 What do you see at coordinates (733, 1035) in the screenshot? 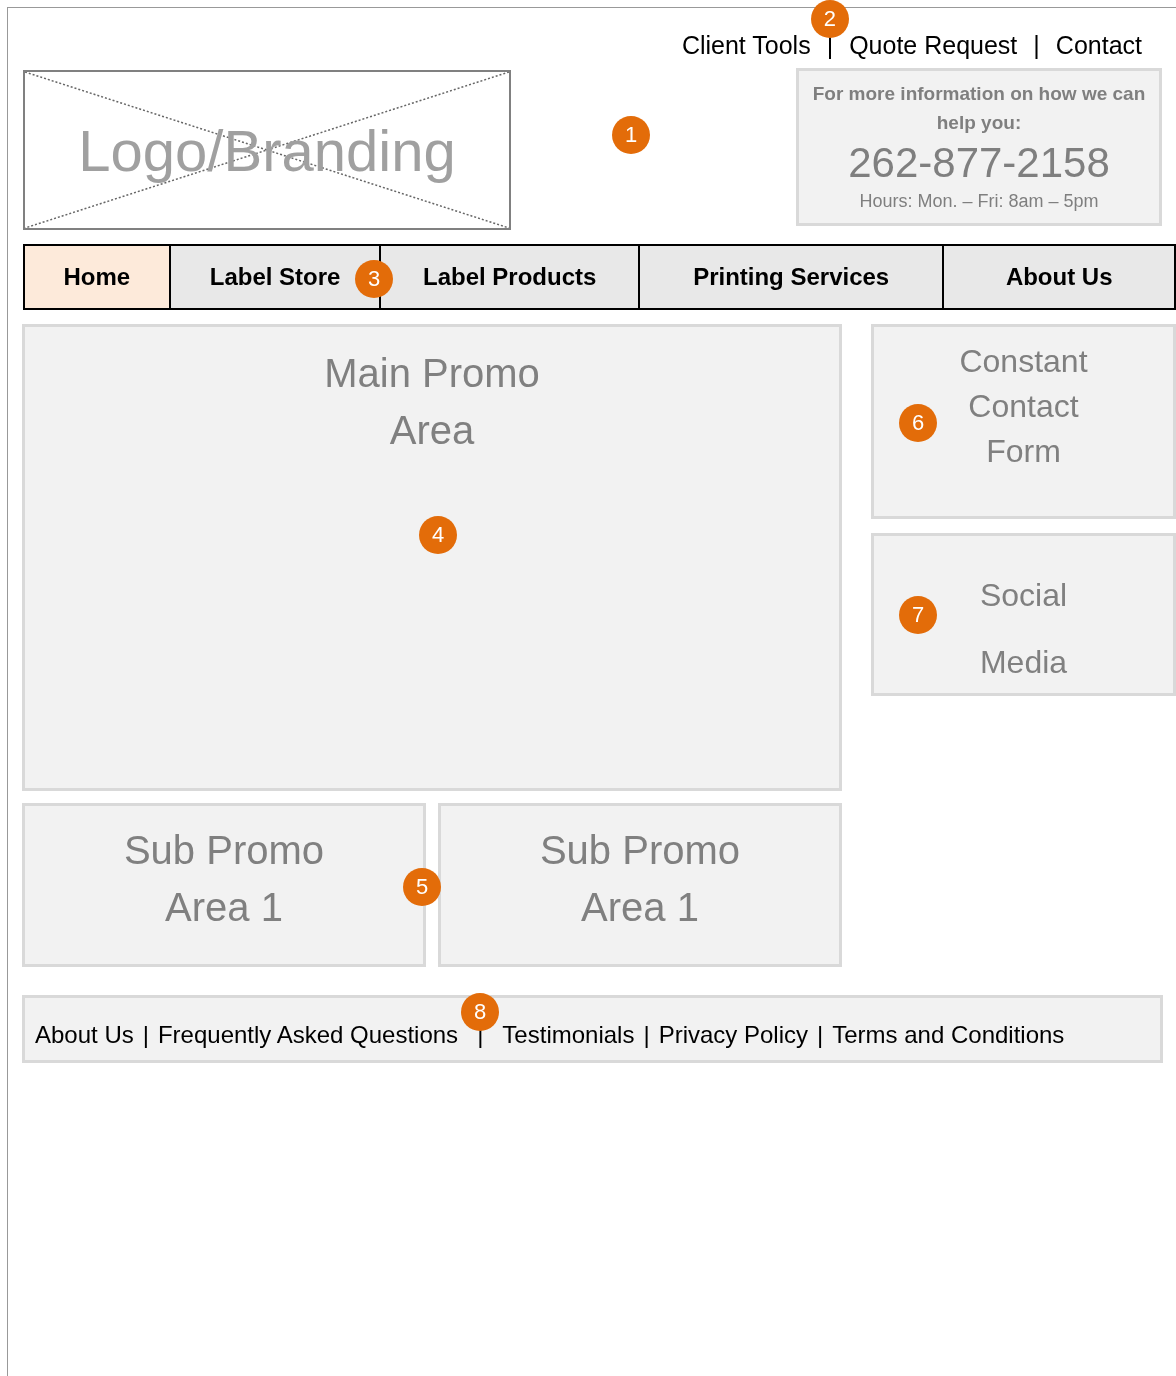
I see `footer-link: Privacy Policy` at bounding box center [733, 1035].